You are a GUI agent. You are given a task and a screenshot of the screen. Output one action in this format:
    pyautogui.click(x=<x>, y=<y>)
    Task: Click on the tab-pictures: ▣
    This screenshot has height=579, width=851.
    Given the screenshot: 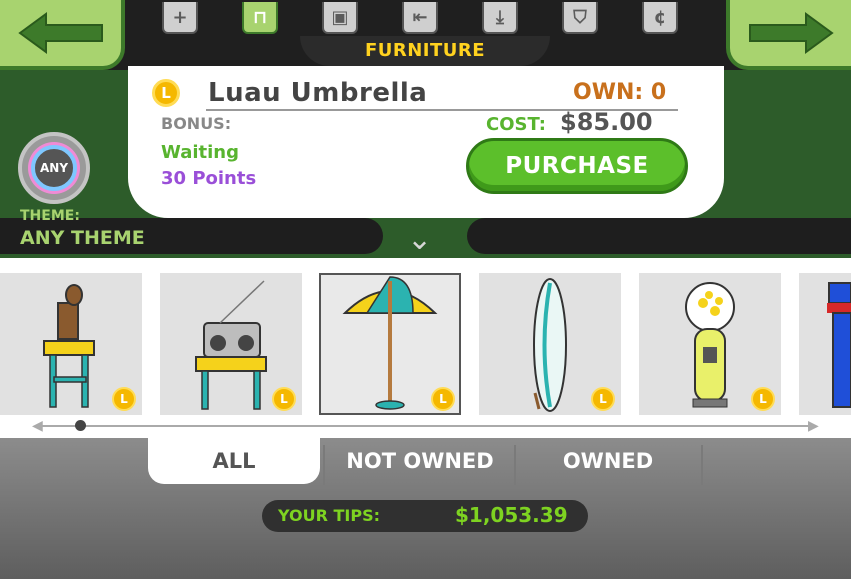 What is the action you would take?
    pyautogui.click(x=340, y=18)
    